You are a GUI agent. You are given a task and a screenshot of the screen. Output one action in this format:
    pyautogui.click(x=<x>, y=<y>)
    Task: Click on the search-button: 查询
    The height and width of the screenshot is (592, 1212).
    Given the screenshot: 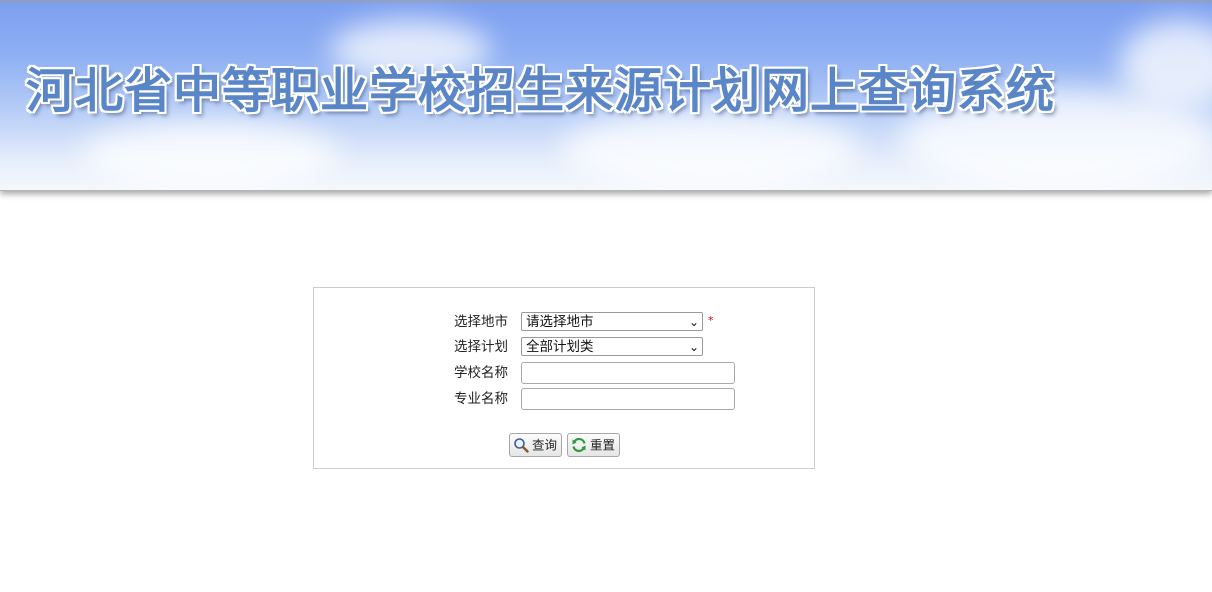 What is the action you would take?
    pyautogui.click(x=536, y=445)
    